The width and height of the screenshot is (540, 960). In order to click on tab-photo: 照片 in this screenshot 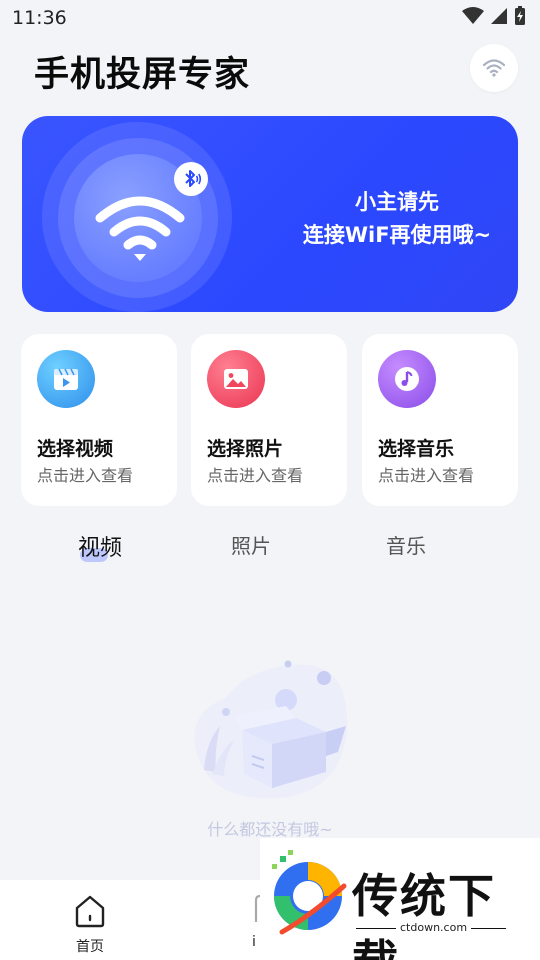, I will do `click(251, 544)`.